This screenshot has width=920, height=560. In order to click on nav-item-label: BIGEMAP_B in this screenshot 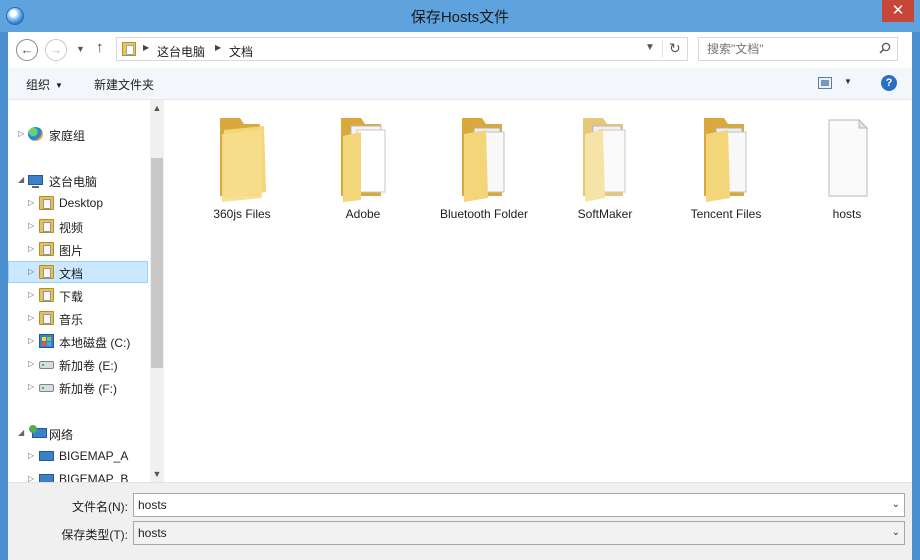, I will do `click(94, 477)`.